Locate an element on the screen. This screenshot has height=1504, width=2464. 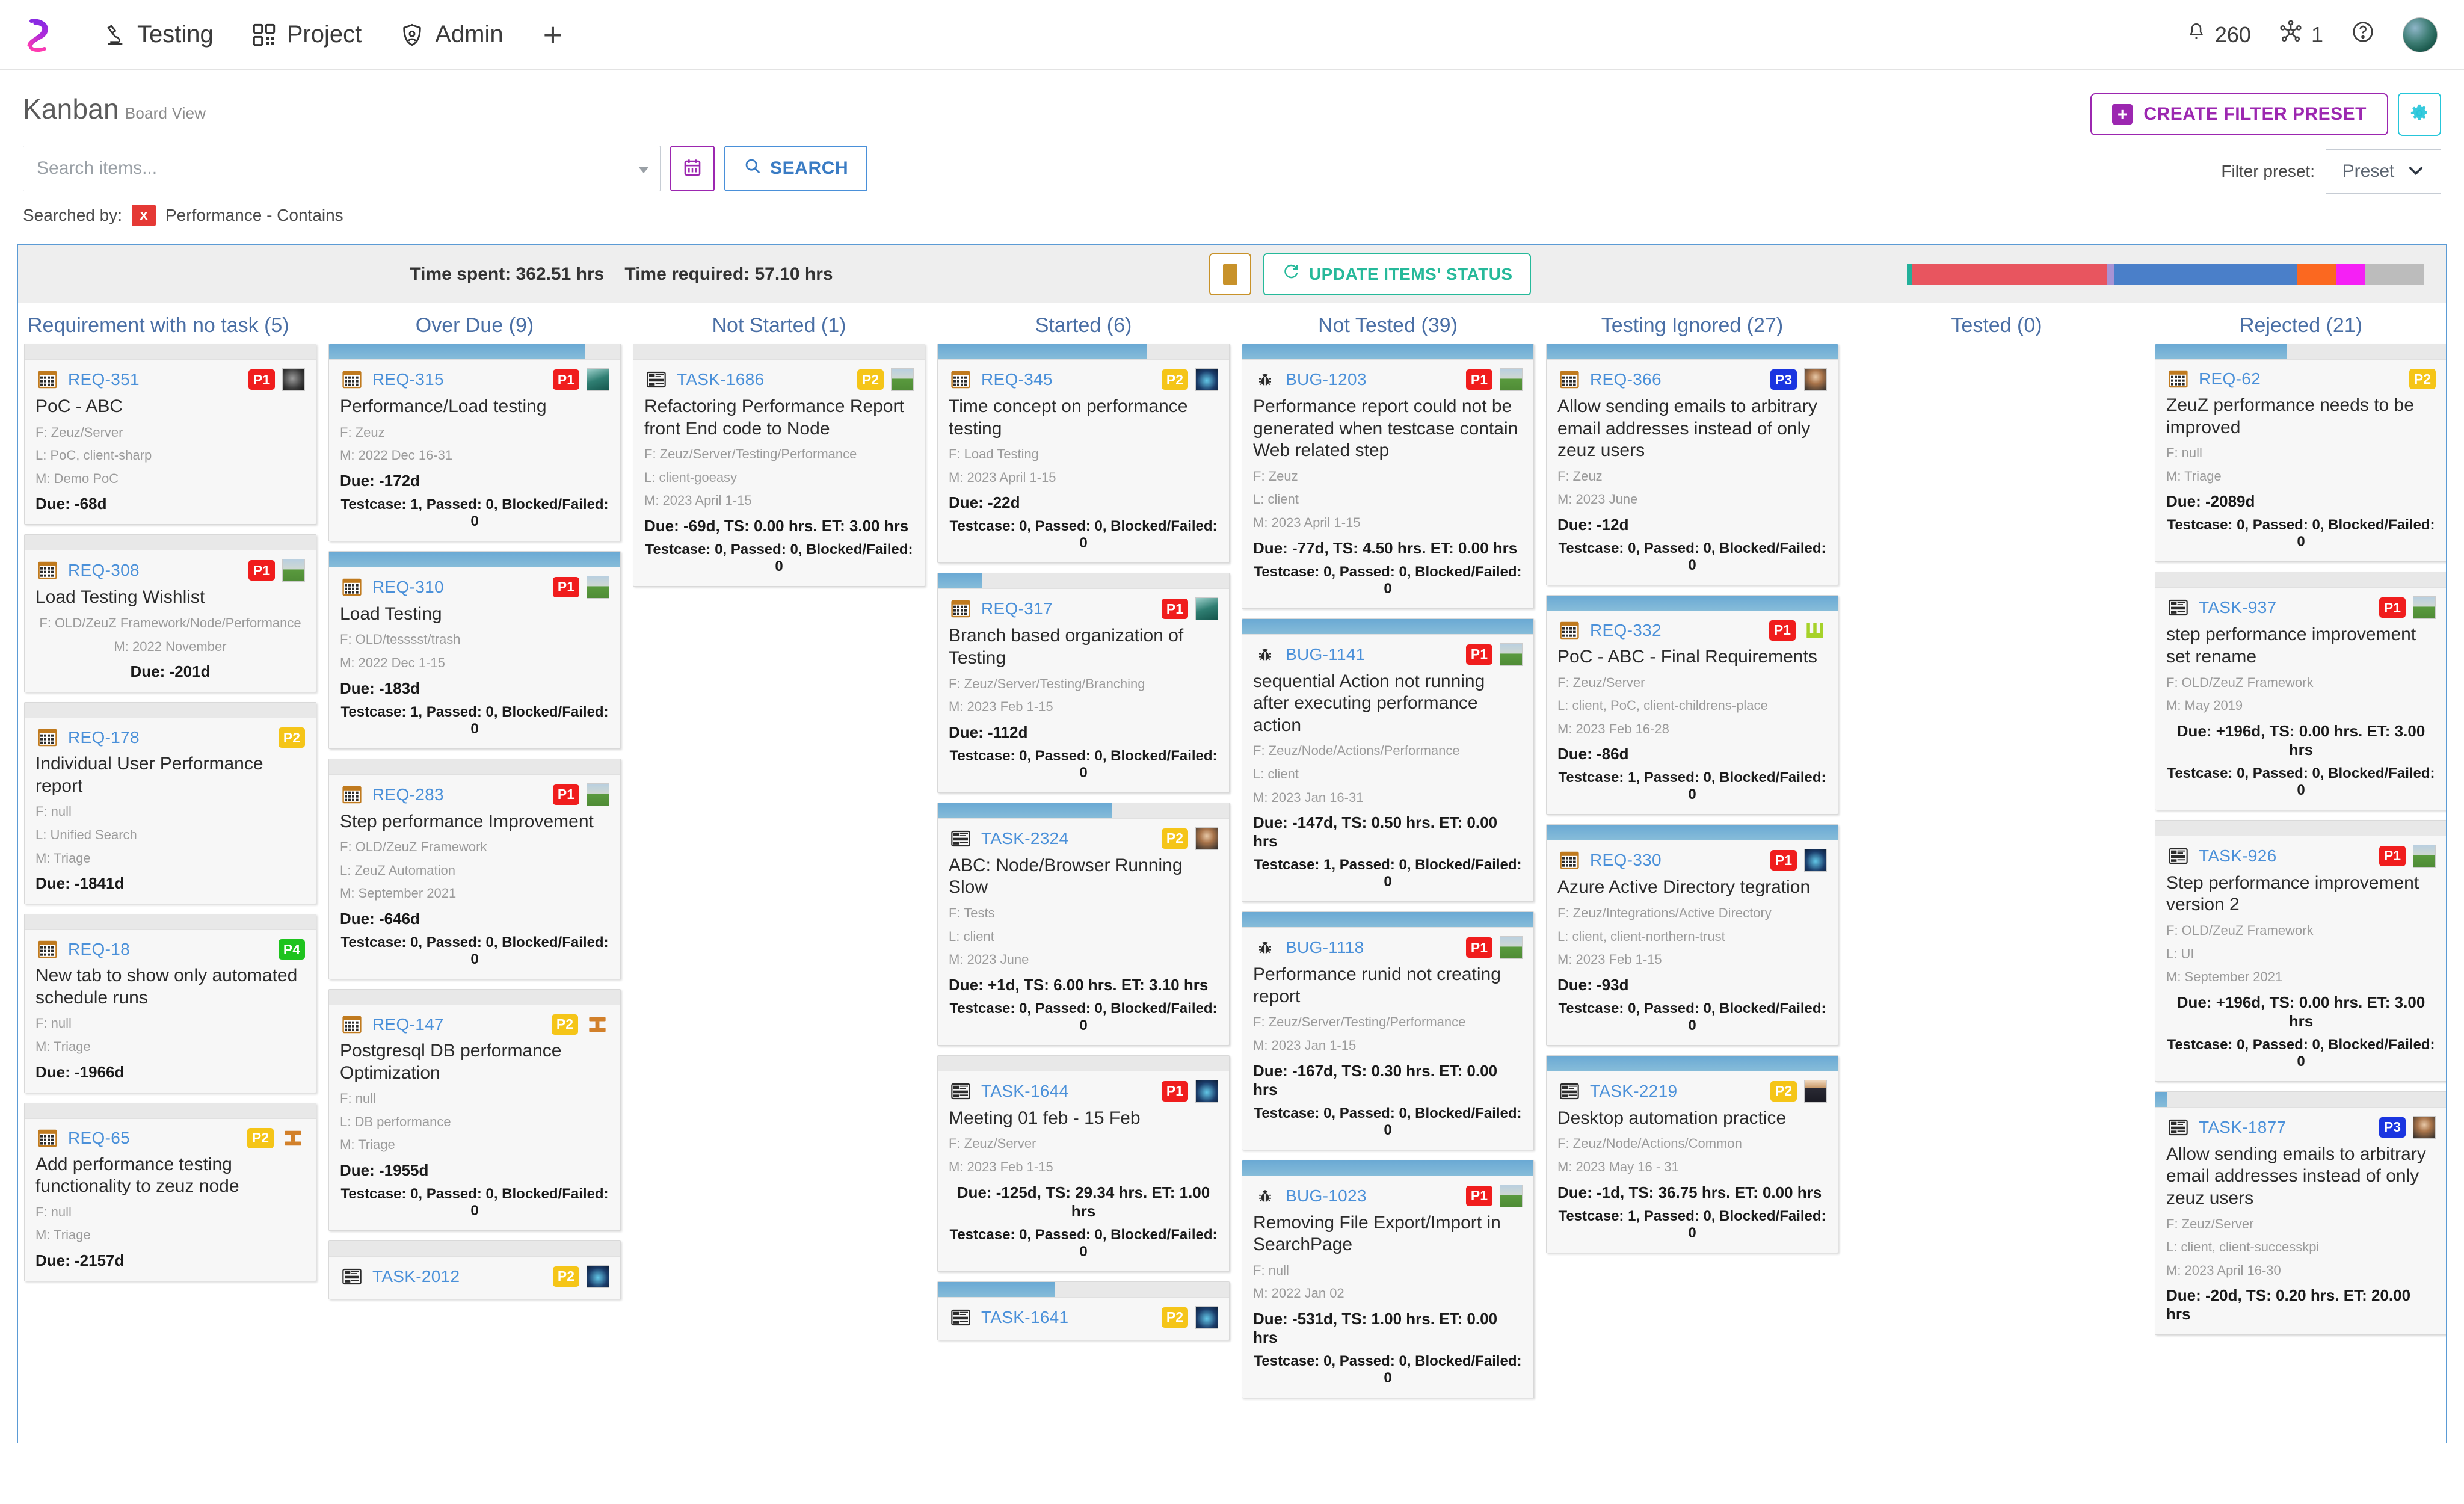
nav-item-project: Project is located at coordinates (307, 34).